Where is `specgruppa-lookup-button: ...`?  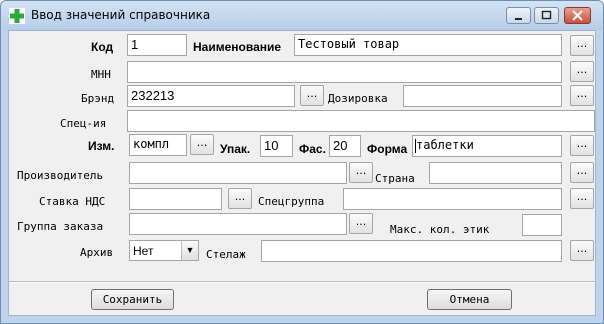
specgruppa-lookup-button: ... is located at coordinates (582, 198).